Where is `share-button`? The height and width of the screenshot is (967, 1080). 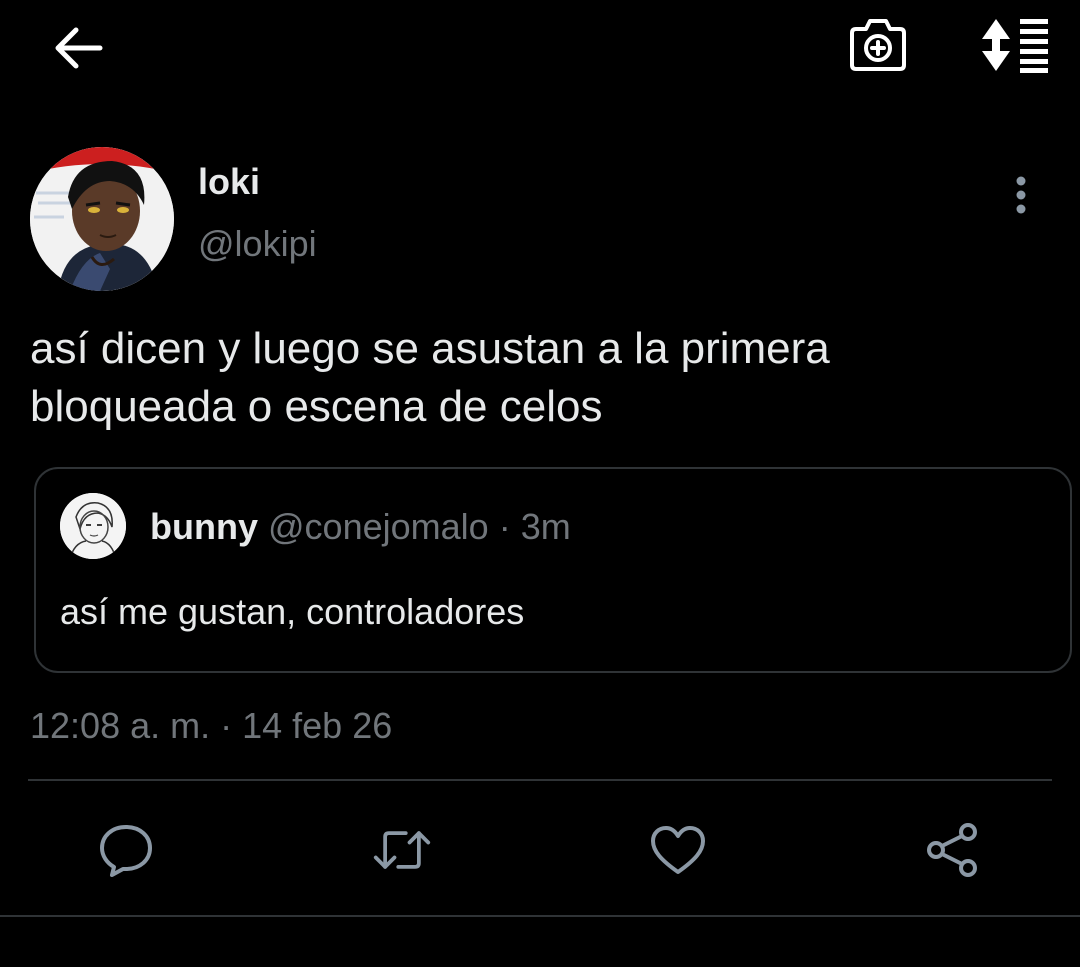
share-button is located at coordinates (954, 850).